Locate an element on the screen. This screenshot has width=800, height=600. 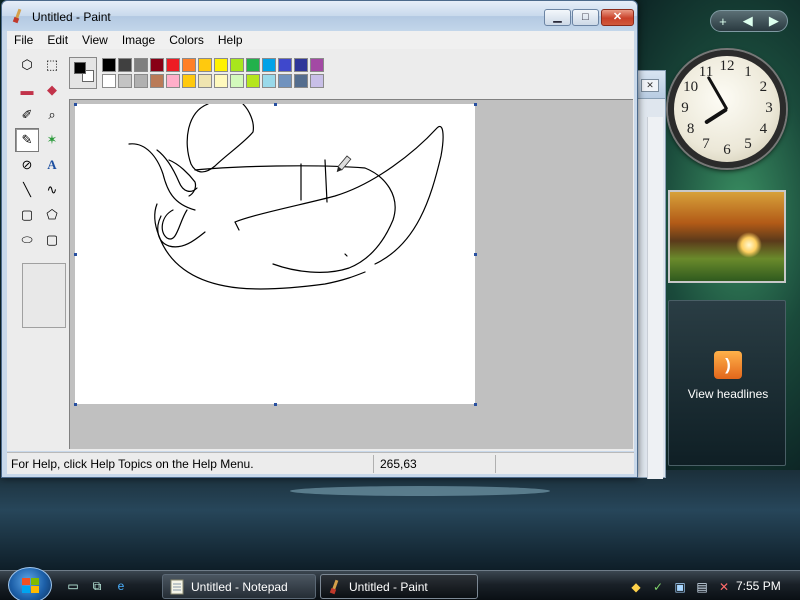
menu-edit: Edit is located at coordinates (57, 40).